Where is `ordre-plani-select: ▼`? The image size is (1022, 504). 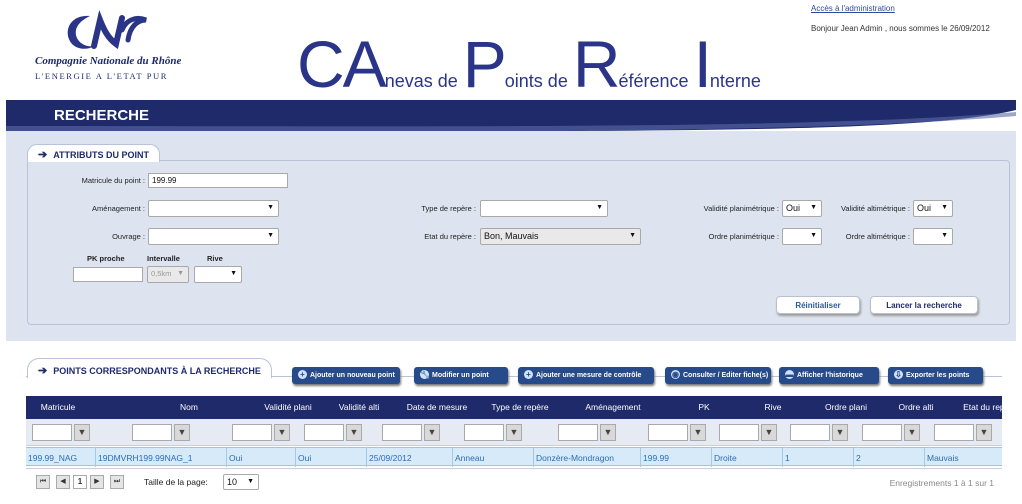 ordre-plani-select: ▼ is located at coordinates (802, 236).